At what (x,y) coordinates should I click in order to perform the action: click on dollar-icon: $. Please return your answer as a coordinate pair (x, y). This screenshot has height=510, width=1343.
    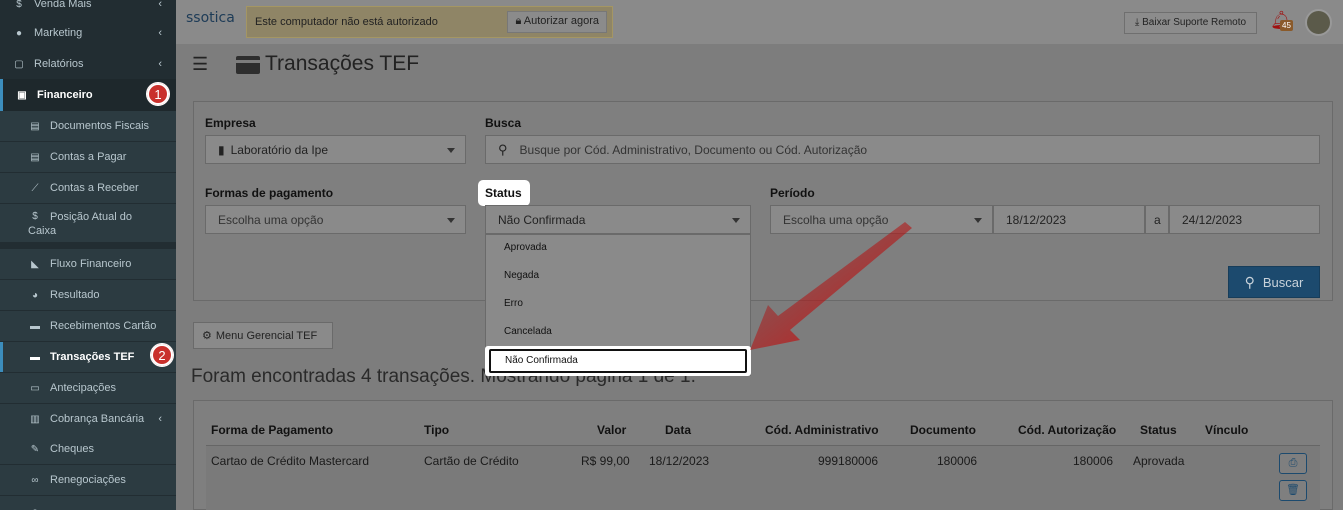
    Looking at the image, I should click on (35, 216).